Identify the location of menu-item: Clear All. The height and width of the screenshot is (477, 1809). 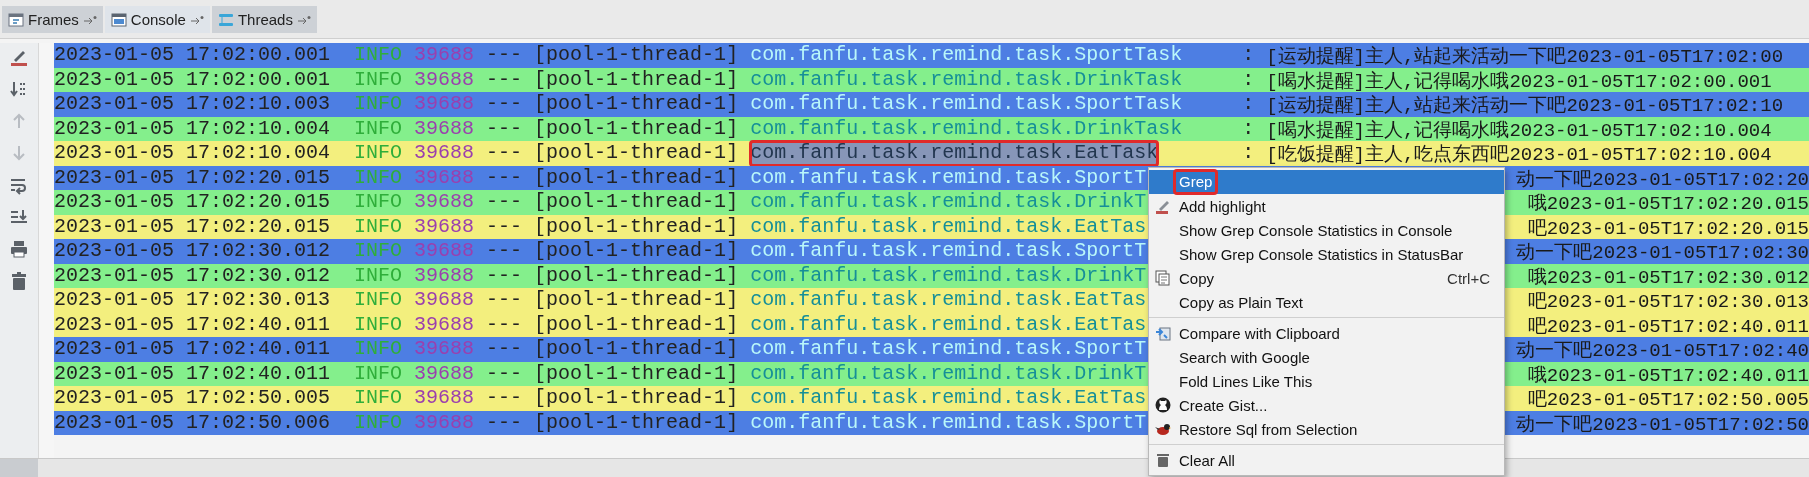
(1326, 460).